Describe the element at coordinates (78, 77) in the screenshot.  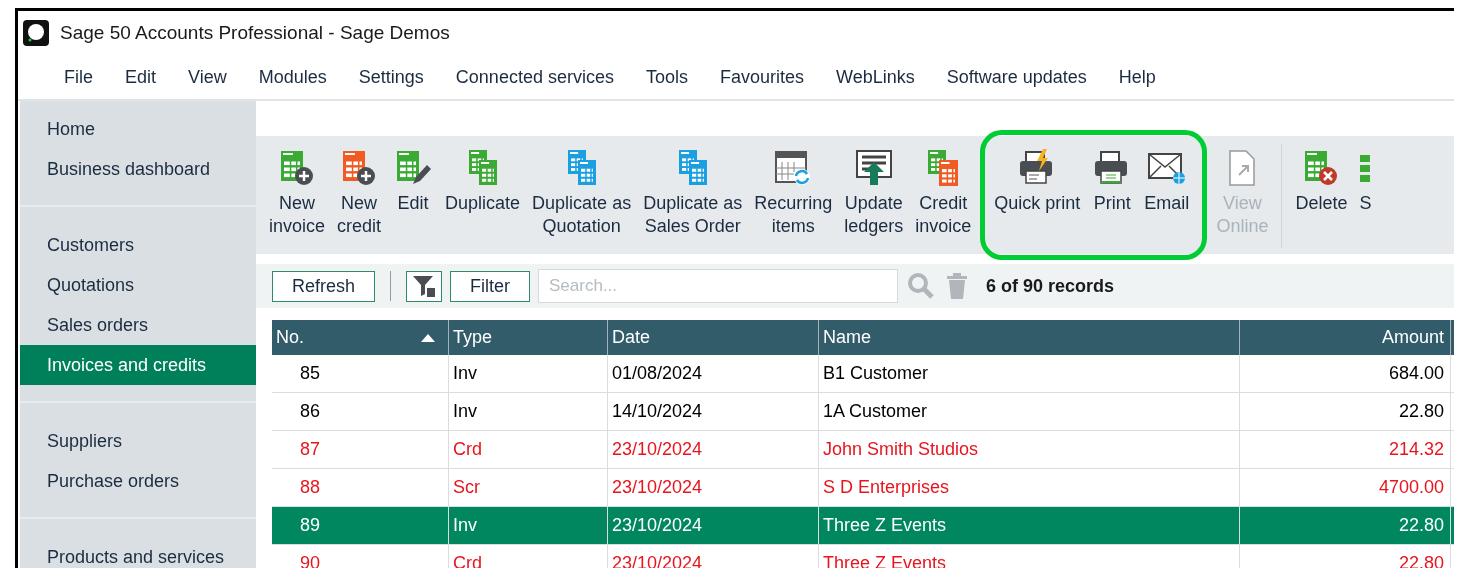
I see `menu-item: File` at that location.